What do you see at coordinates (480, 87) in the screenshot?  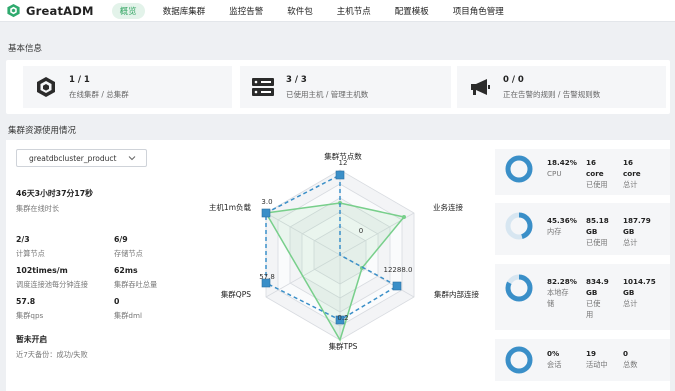 I see `megaphone-icon` at bounding box center [480, 87].